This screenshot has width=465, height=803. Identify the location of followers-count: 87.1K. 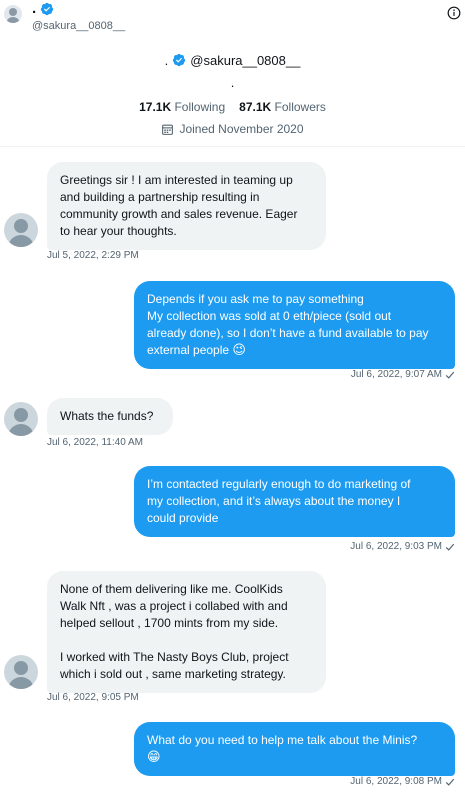
(255, 107).